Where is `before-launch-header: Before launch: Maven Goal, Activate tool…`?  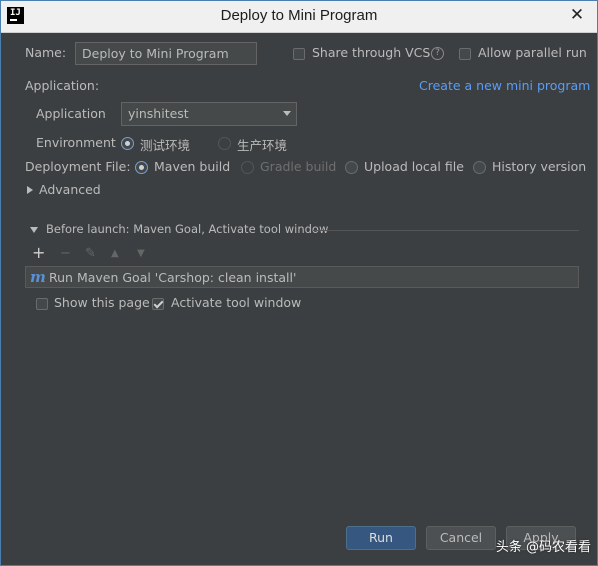
before-launch-header: Before launch: Maven Goal, Activate tool… is located at coordinates (187, 229).